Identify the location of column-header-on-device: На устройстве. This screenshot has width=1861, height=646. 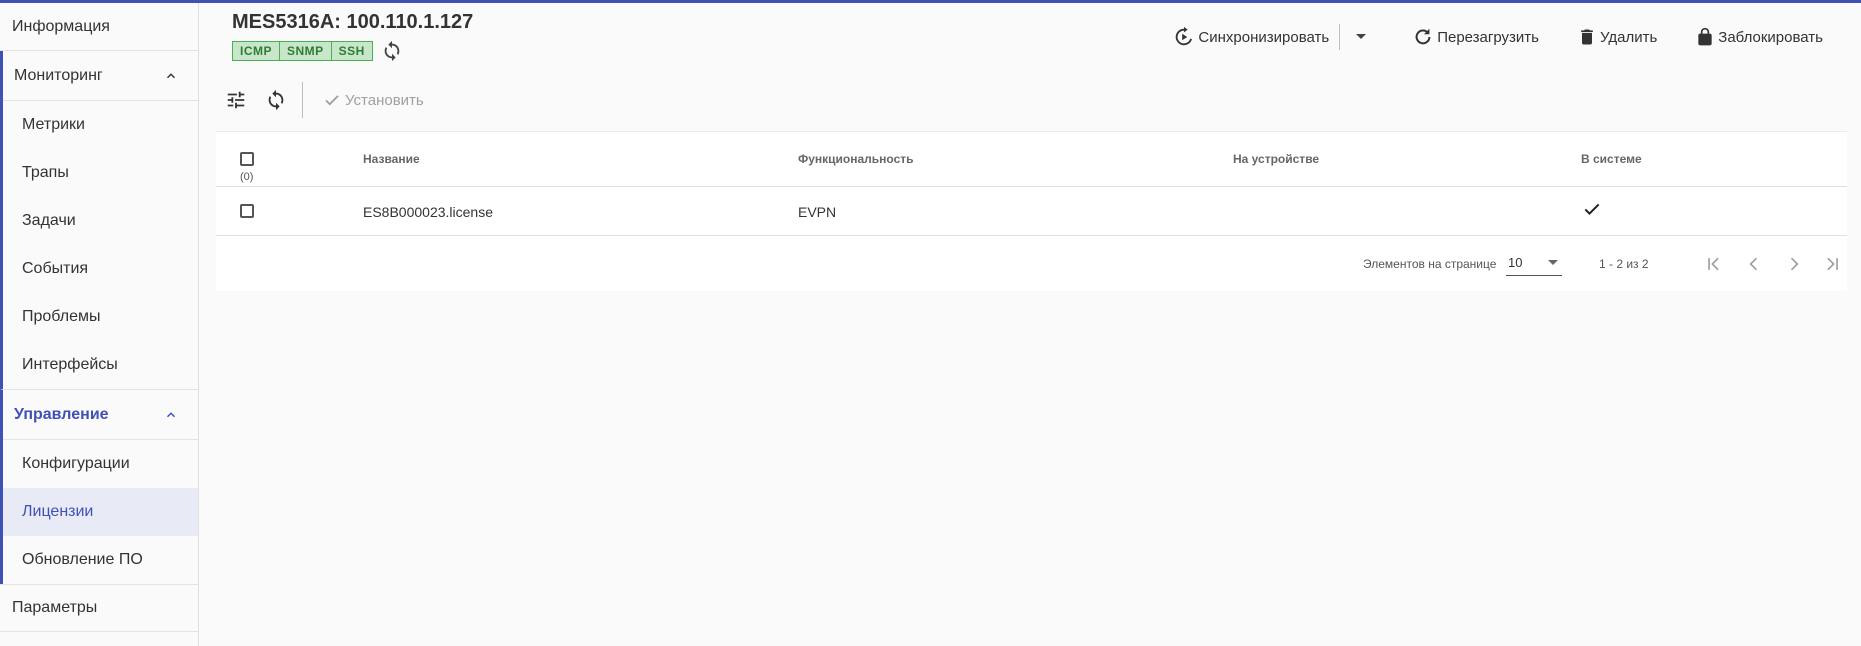
(1276, 159).